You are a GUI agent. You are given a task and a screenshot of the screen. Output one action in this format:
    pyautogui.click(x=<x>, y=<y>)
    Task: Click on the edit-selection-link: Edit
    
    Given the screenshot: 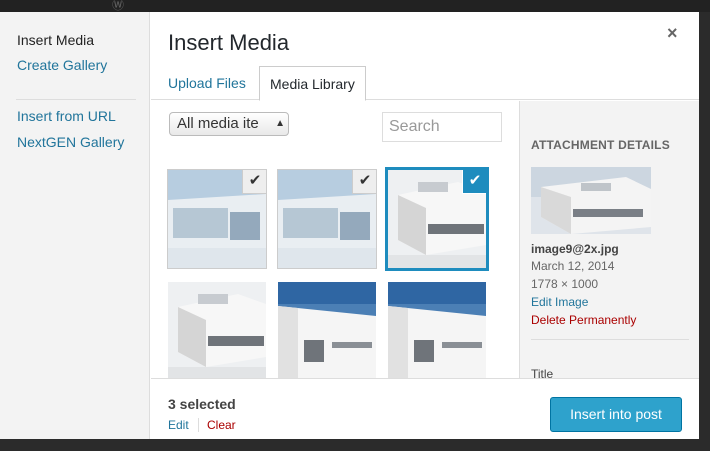 What is the action you would take?
    pyautogui.click(x=178, y=425)
    